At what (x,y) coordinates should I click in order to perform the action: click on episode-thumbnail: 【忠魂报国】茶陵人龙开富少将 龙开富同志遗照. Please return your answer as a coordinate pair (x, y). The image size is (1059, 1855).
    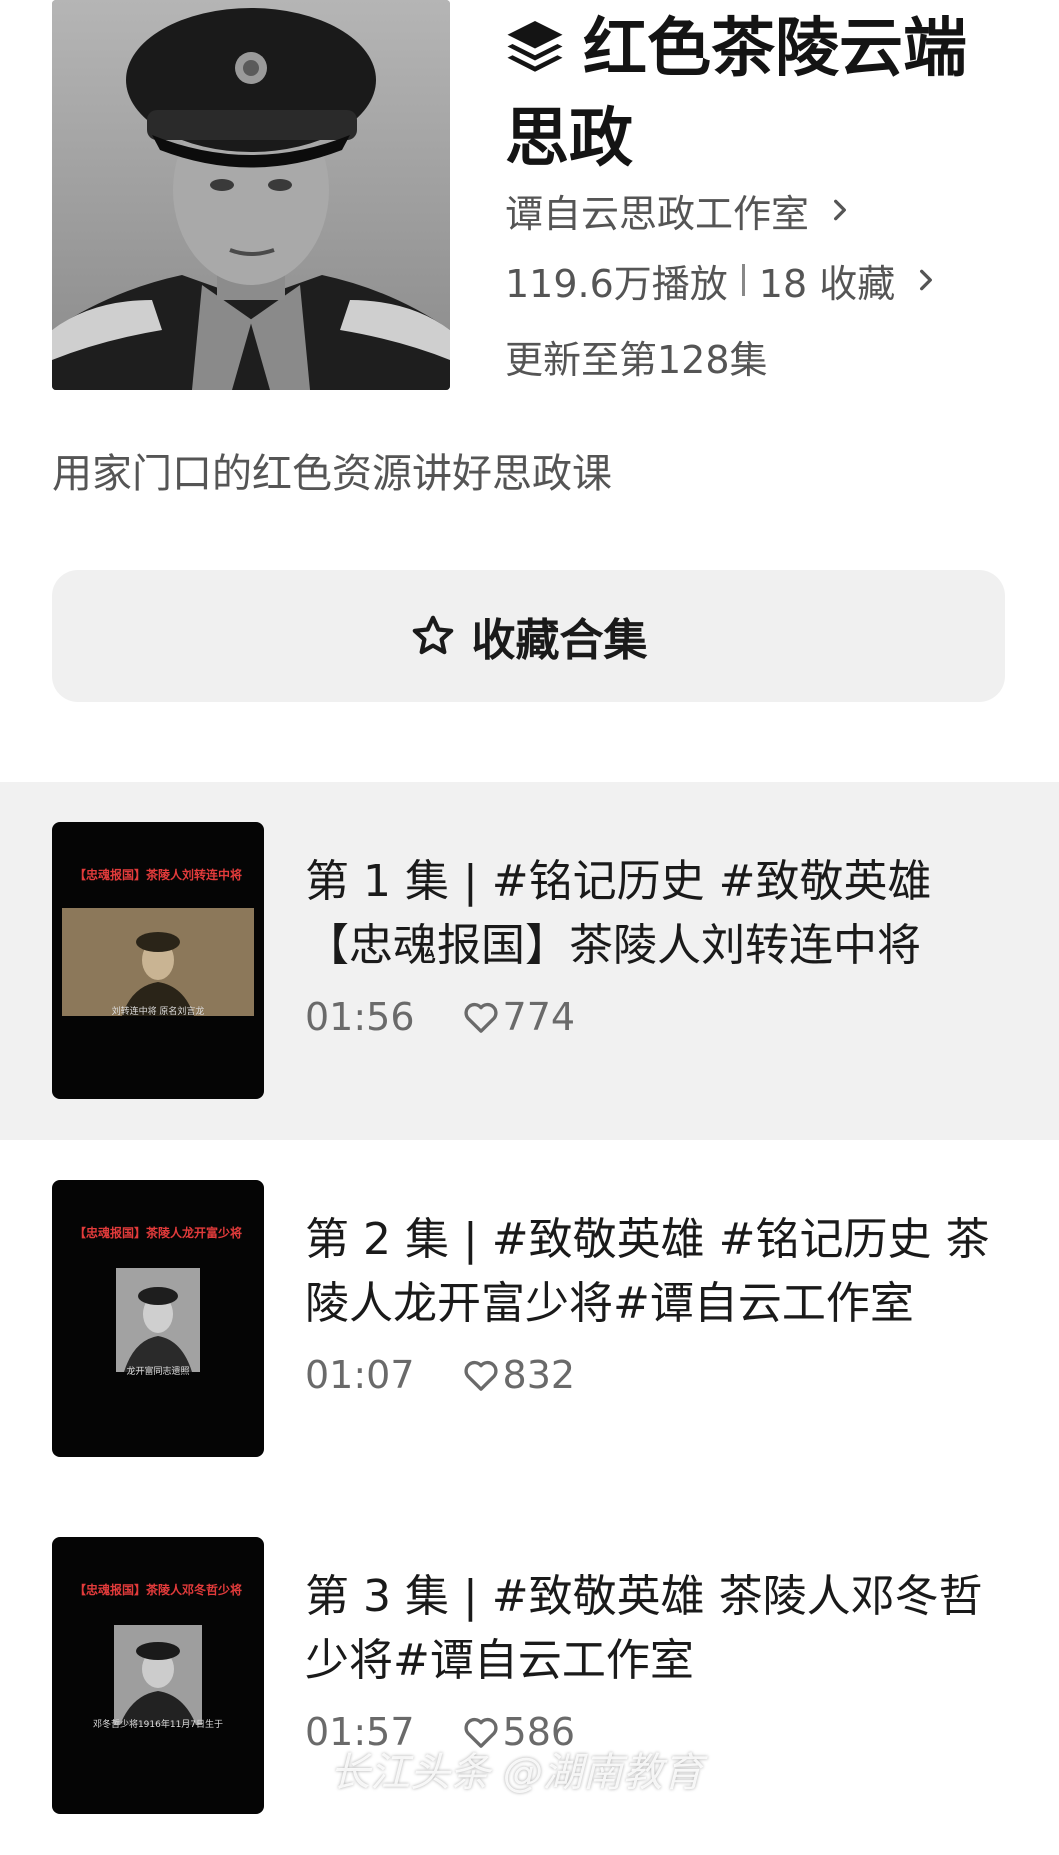
    Looking at the image, I should click on (158, 1318).